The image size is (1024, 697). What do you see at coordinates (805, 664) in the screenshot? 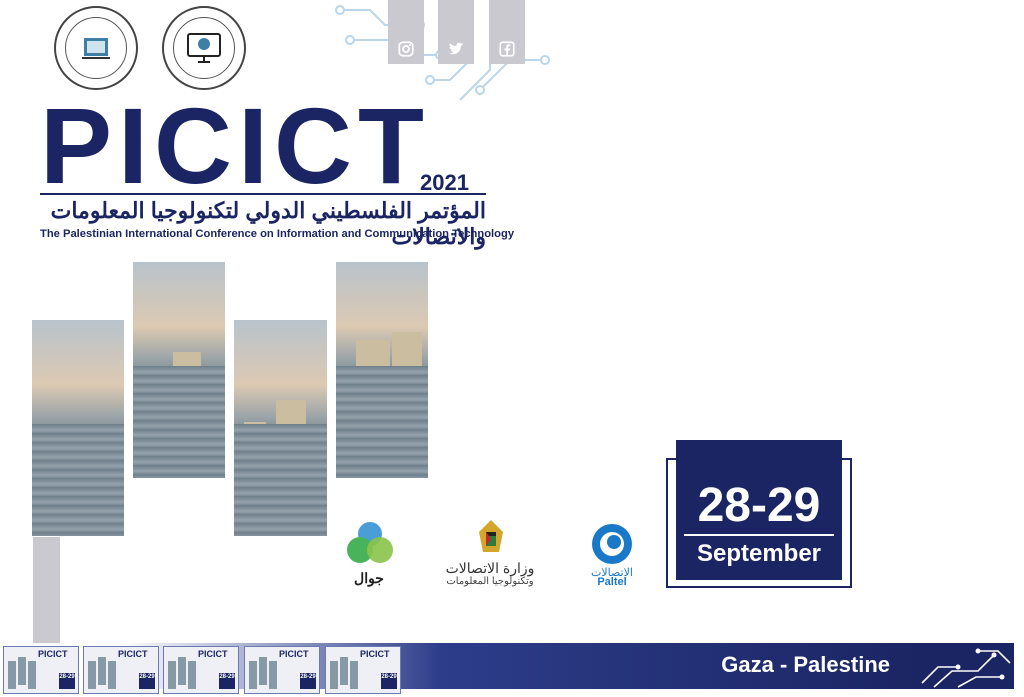
I see `location-text: Gaza - Palestine` at bounding box center [805, 664].